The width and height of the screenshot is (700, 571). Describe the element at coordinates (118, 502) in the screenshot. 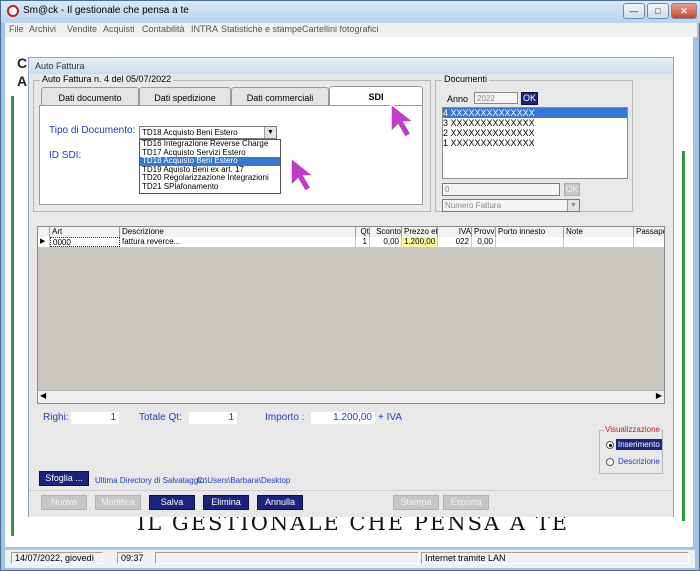

I see `modifica-button: Modifica` at that location.